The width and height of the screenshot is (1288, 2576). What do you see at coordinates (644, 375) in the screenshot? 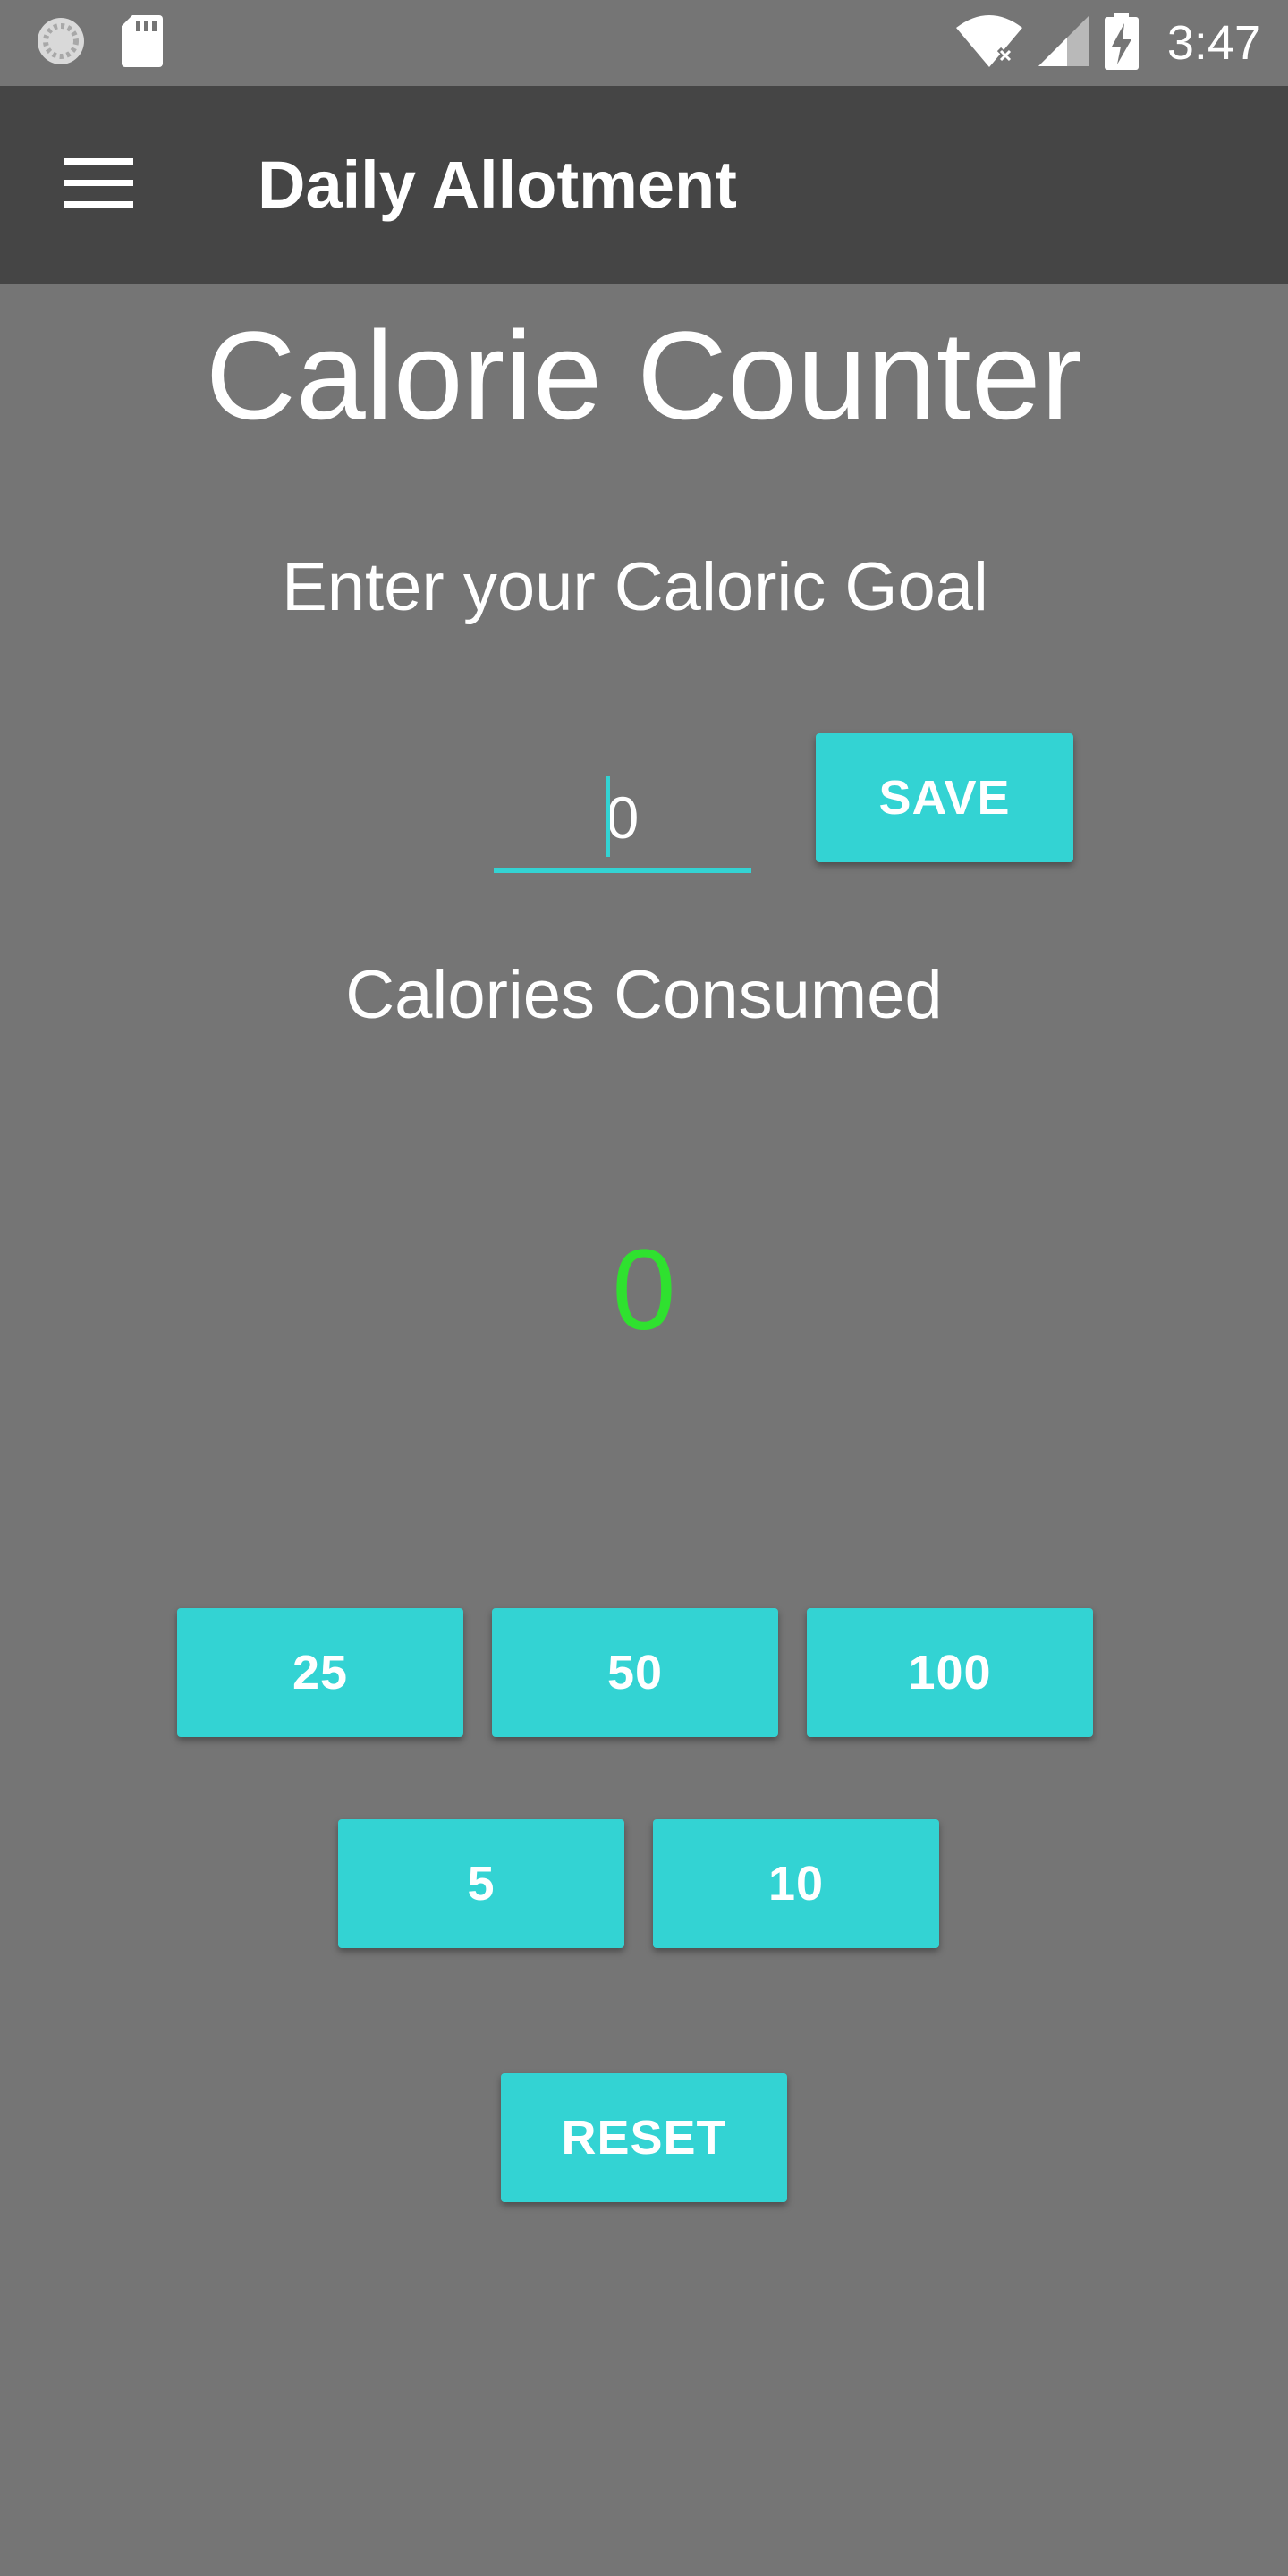
I see `page-title: Calorie Counter` at bounding box center [644, 375].